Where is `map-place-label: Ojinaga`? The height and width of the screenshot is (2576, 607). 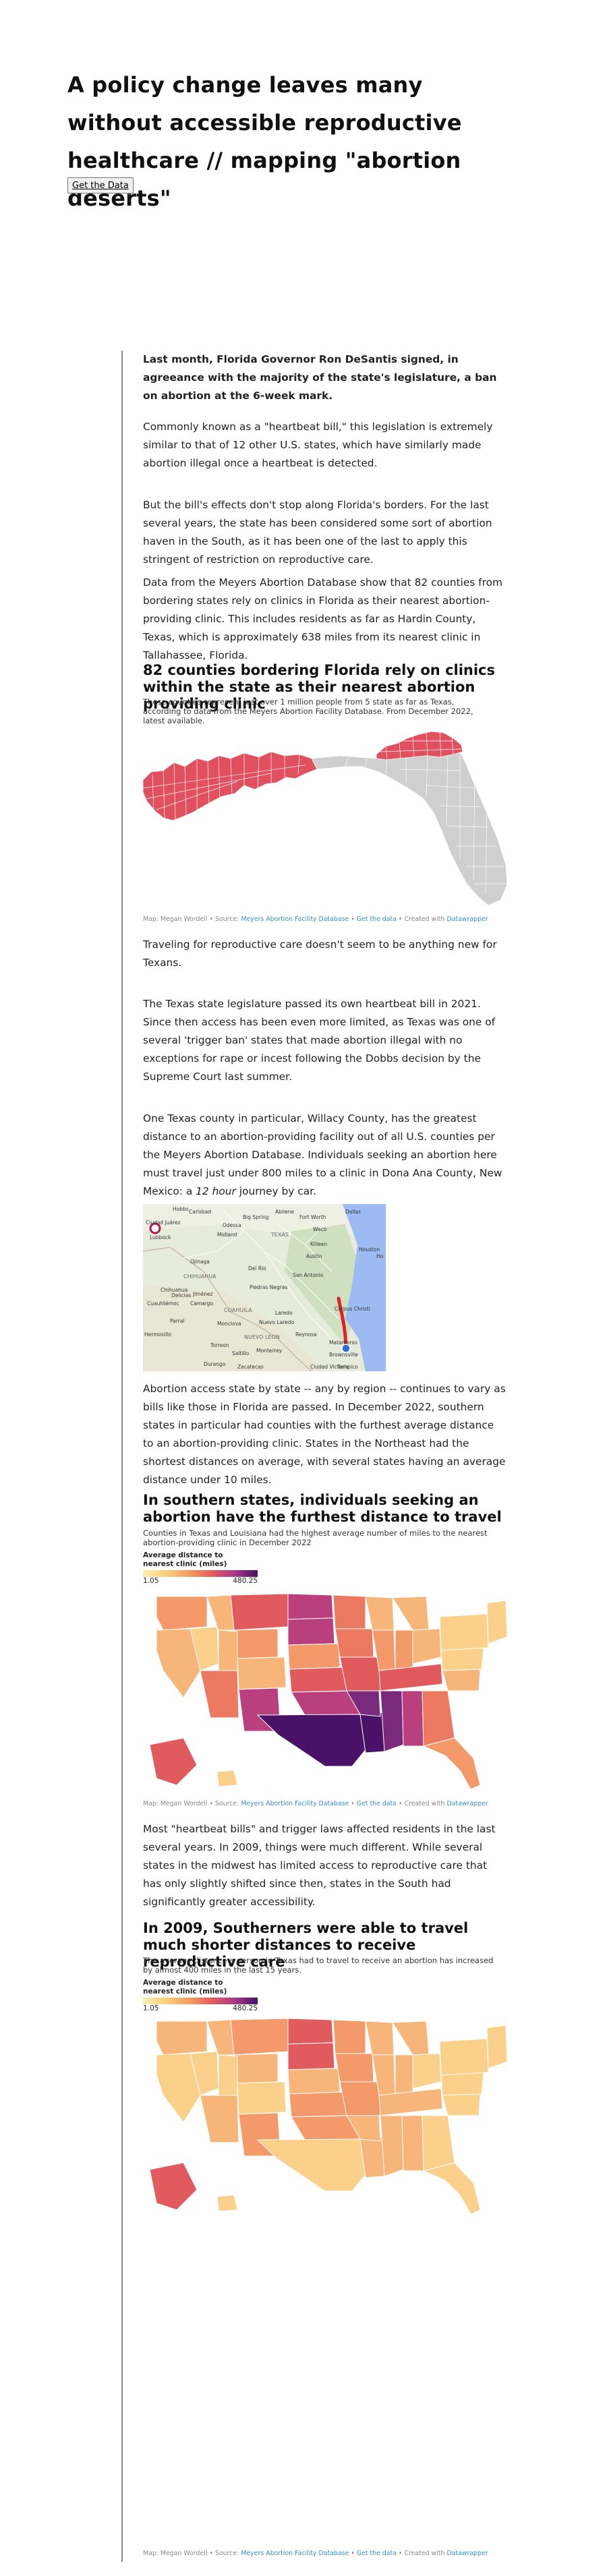
map-place-label: Ojinaga is located at coordinates (200, 1262).